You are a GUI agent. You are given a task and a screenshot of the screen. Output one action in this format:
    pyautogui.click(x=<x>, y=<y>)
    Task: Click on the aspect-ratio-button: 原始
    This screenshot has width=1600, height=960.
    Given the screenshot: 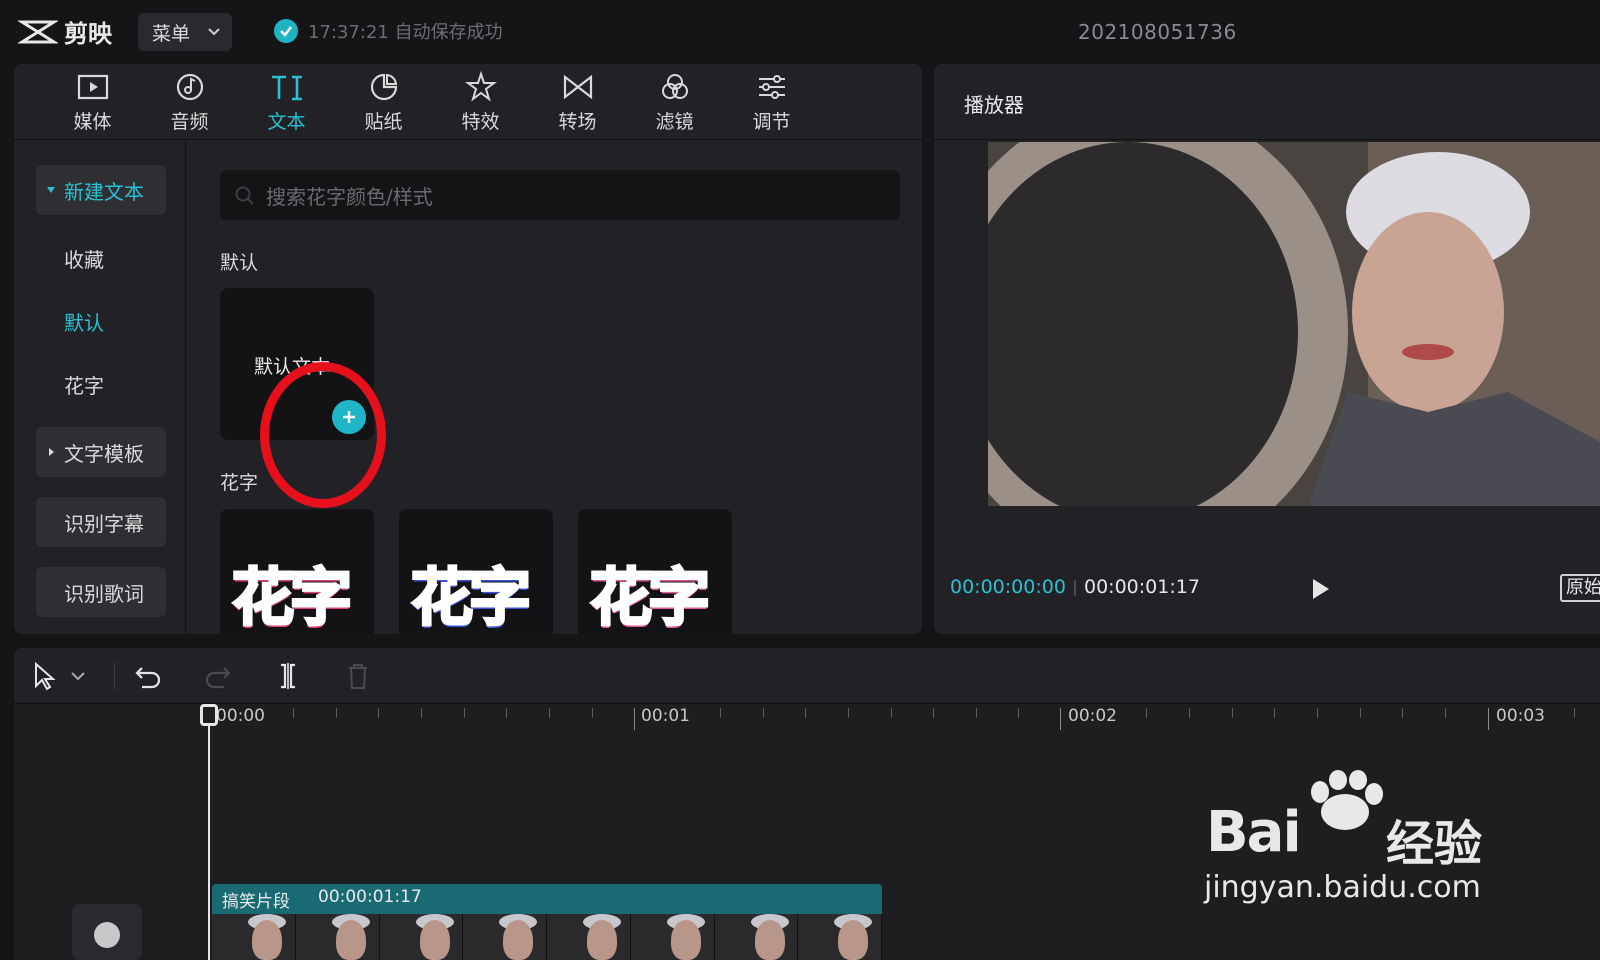 What is the action you would take?
    pyautogui.click(x=1580, y=588)
    